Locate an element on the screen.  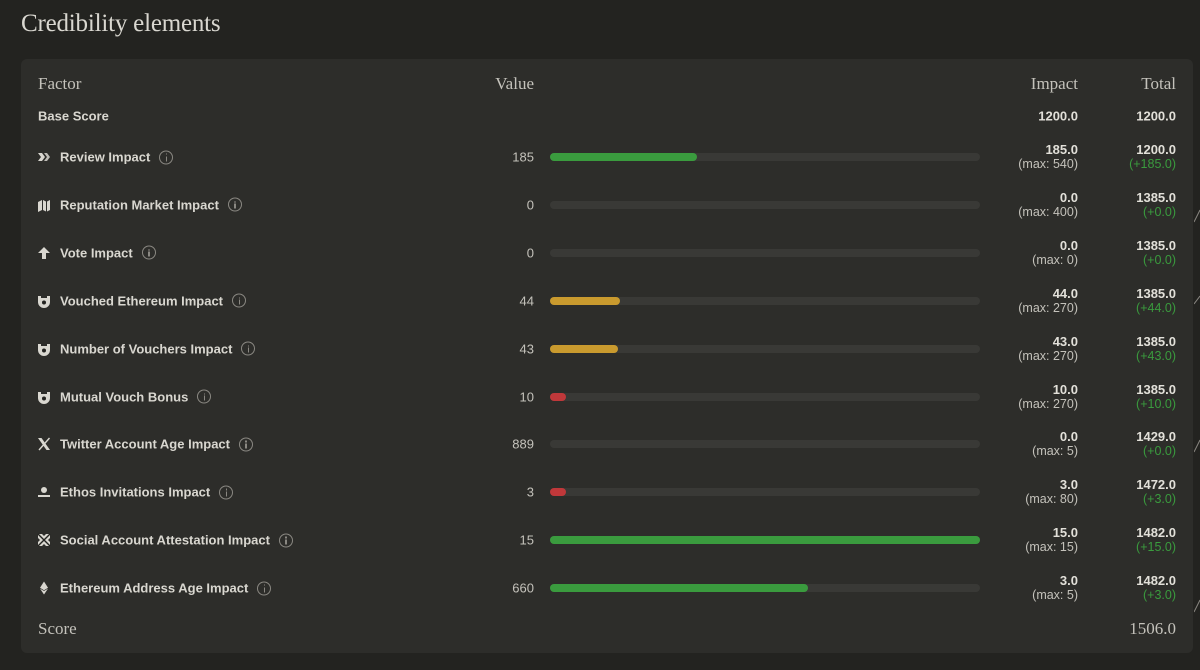
invitation-icon is located at coordinates (44, 492).